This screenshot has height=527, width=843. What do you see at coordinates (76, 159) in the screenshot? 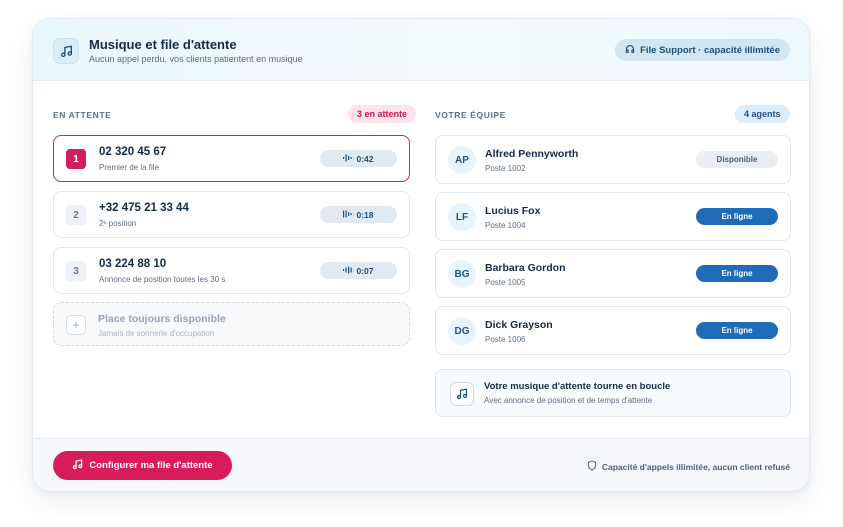
I see `queue-rank: 1` at bounding box center [76, 159].